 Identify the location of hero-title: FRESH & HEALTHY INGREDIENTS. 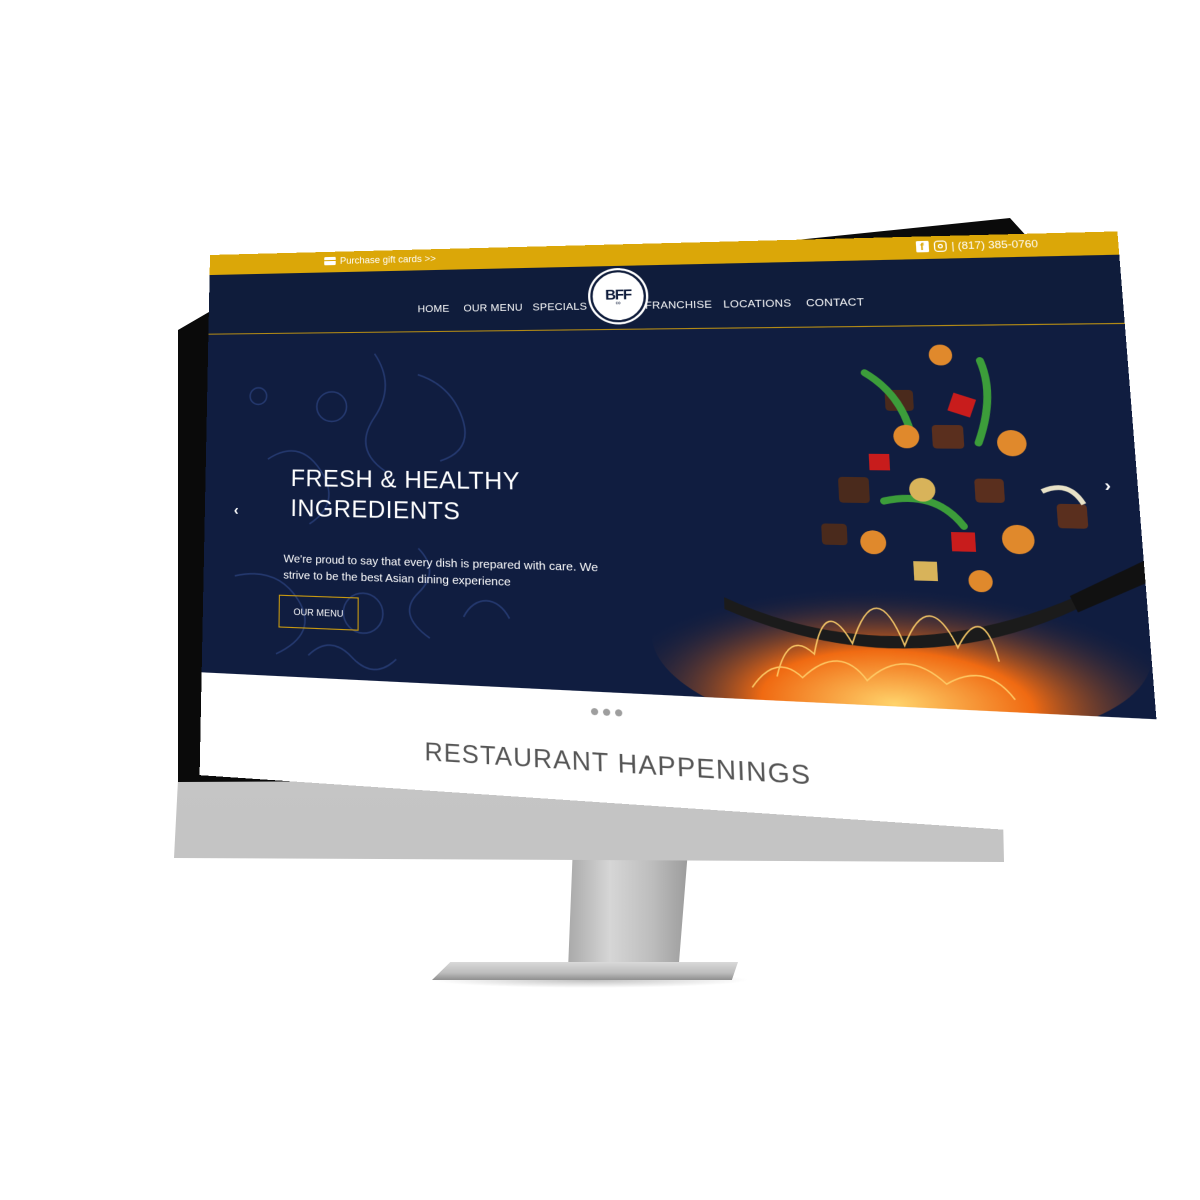
(435, 497).